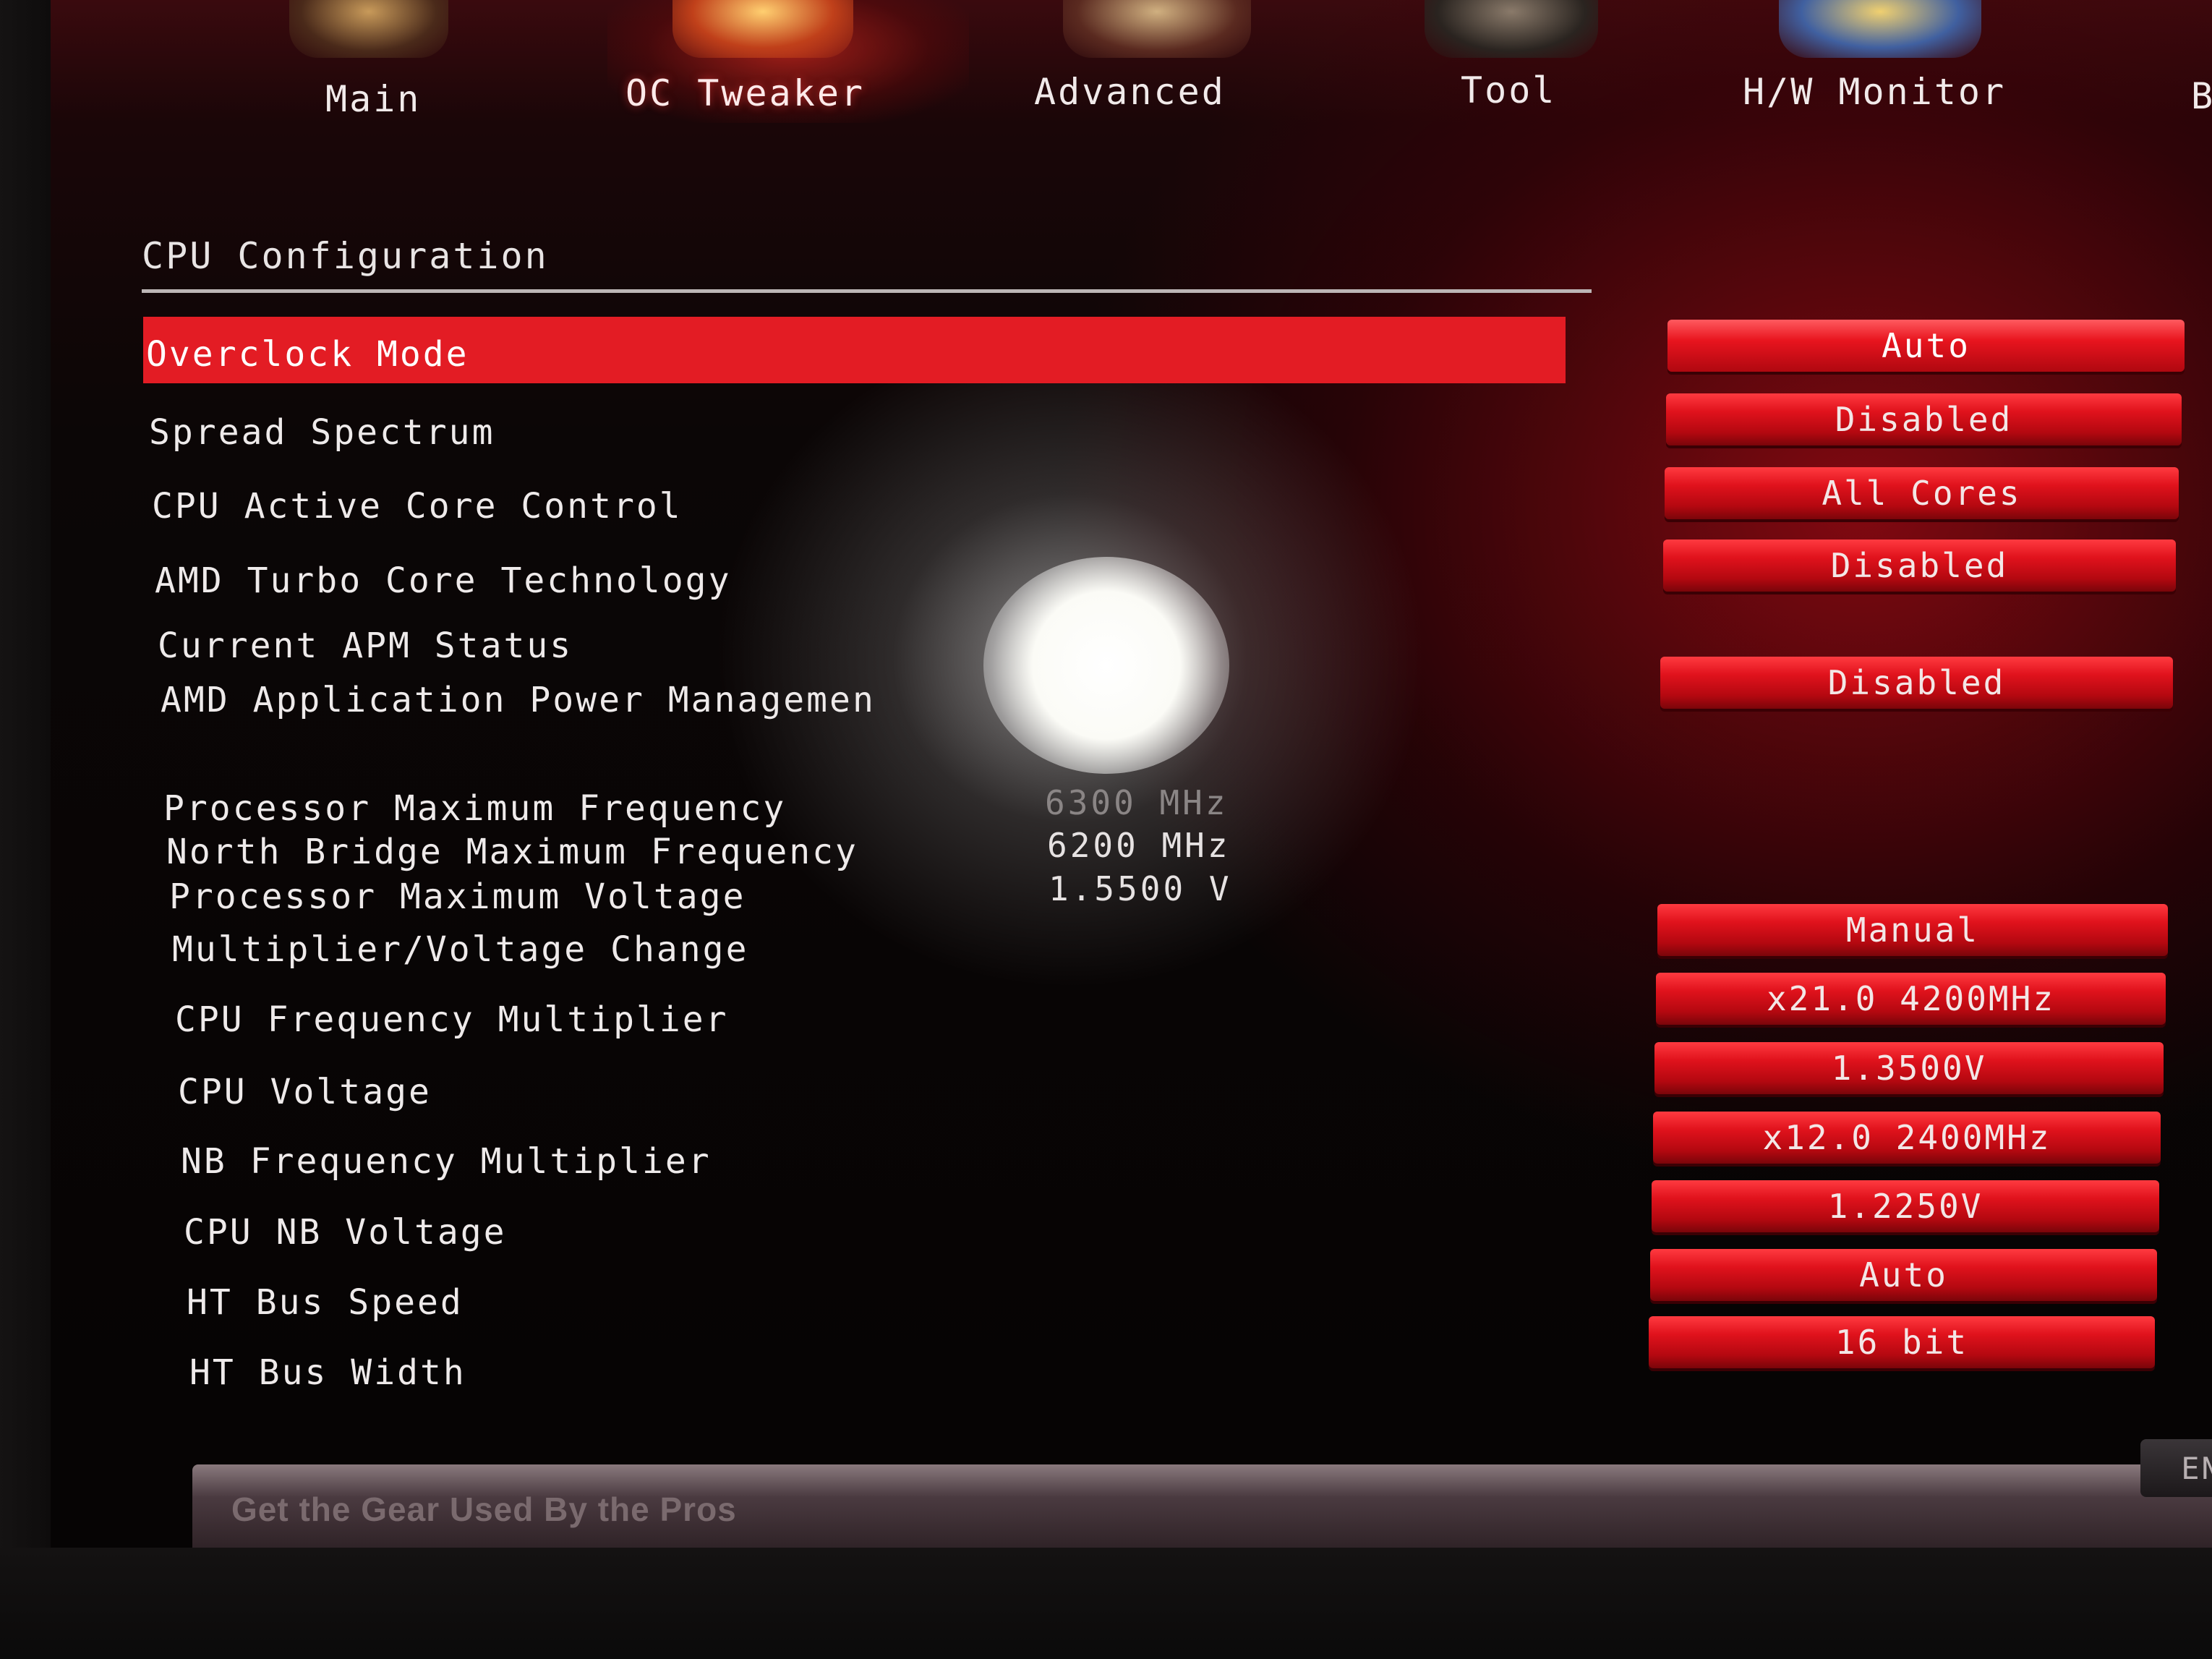  I want to click on tab-advanced: Advanced, so click(1130, 92).